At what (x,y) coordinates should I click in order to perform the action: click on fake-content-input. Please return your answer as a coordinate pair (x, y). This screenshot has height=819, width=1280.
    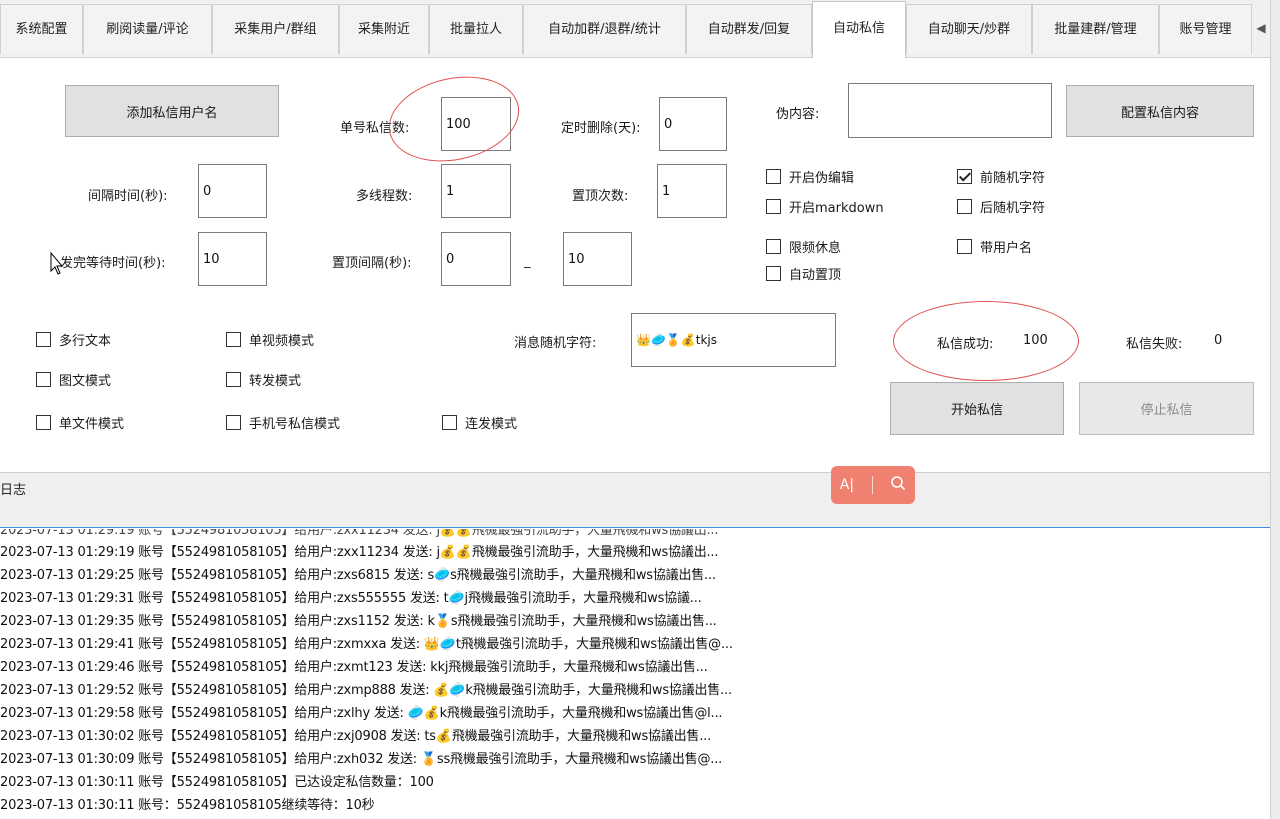
    Looking at the image, I should click on (950, 110).